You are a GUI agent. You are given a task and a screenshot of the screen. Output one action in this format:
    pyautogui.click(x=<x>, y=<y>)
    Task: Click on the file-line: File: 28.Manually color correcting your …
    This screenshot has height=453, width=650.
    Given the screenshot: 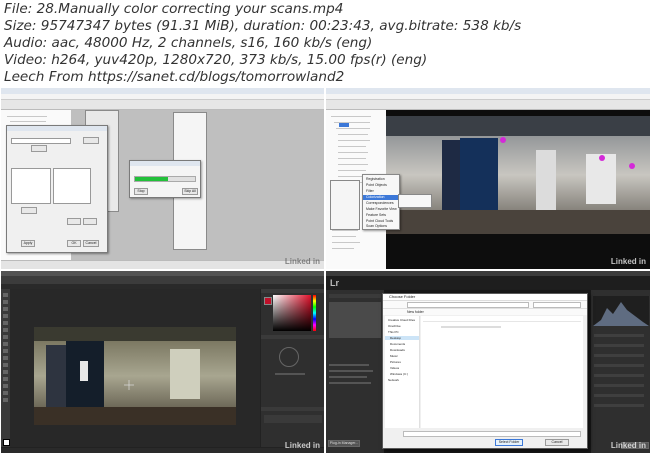 What is the action you would take?
    pyautogui.click(x=174, y=9)
    